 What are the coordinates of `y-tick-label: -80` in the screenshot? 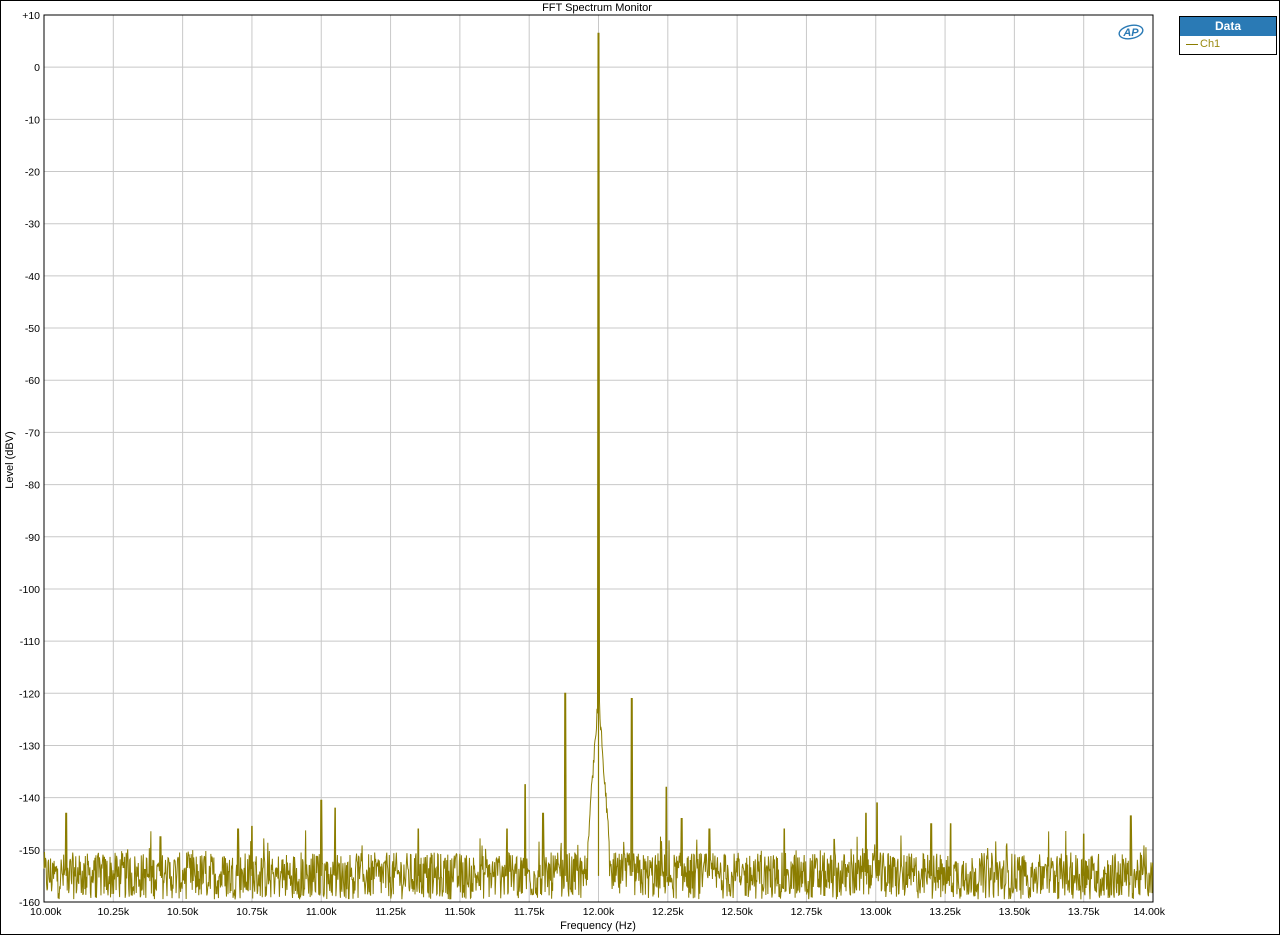 It's located at (32, 486).